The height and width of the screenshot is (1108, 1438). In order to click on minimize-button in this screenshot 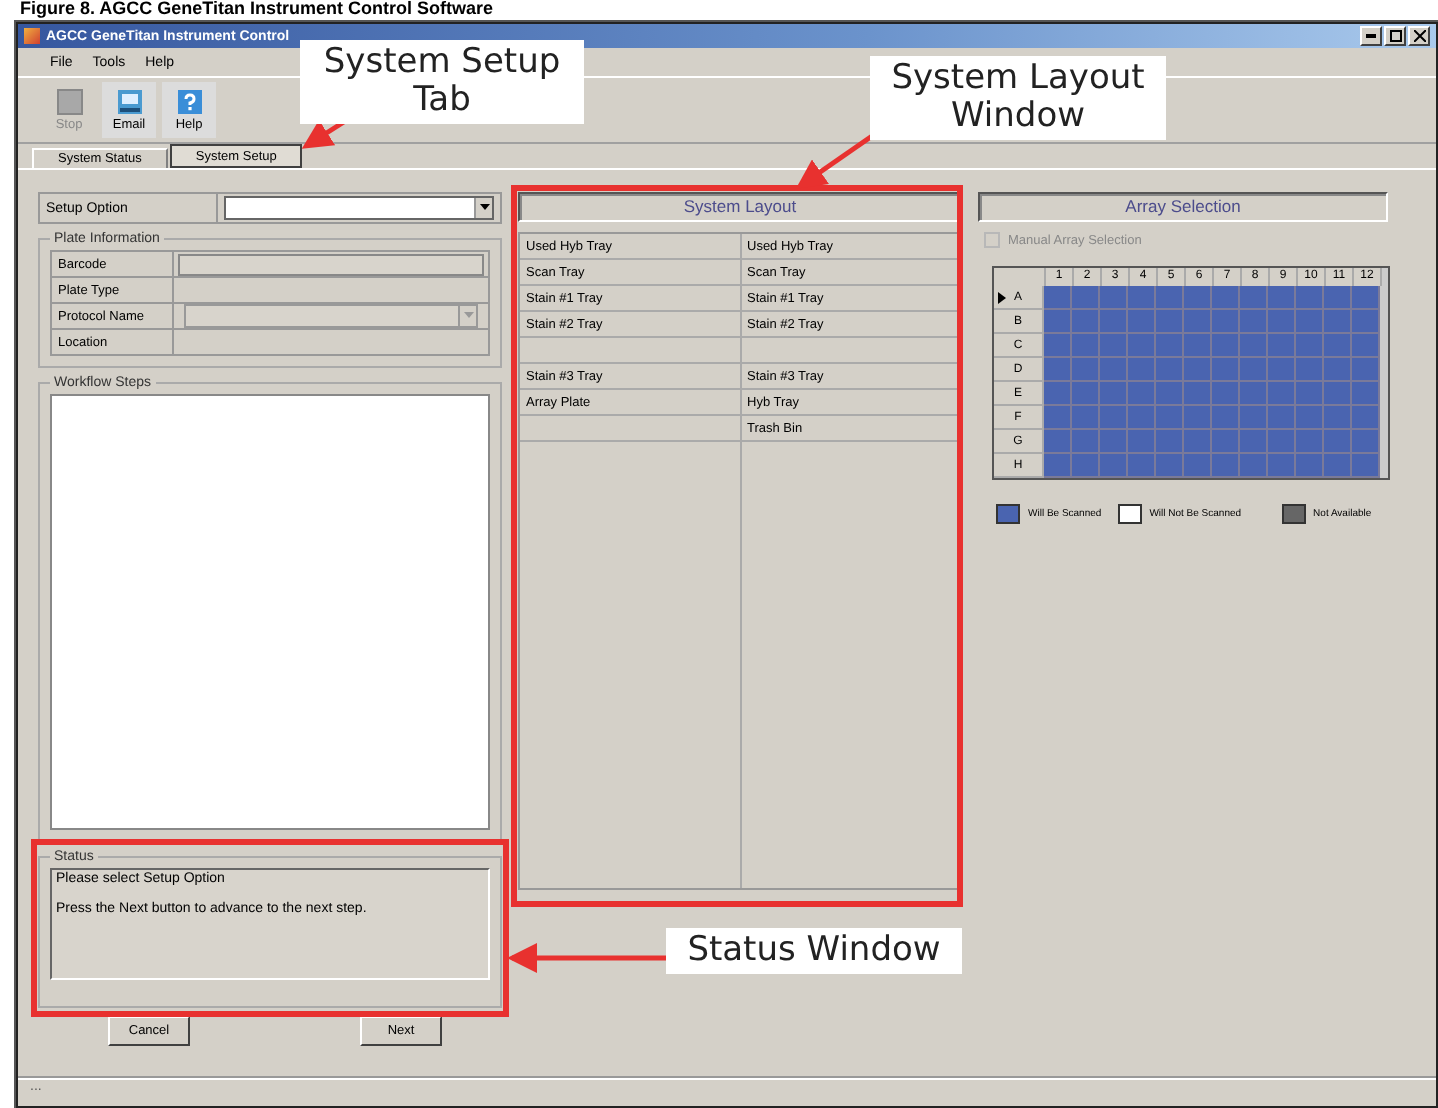, I will do `click(1371, 36)`.